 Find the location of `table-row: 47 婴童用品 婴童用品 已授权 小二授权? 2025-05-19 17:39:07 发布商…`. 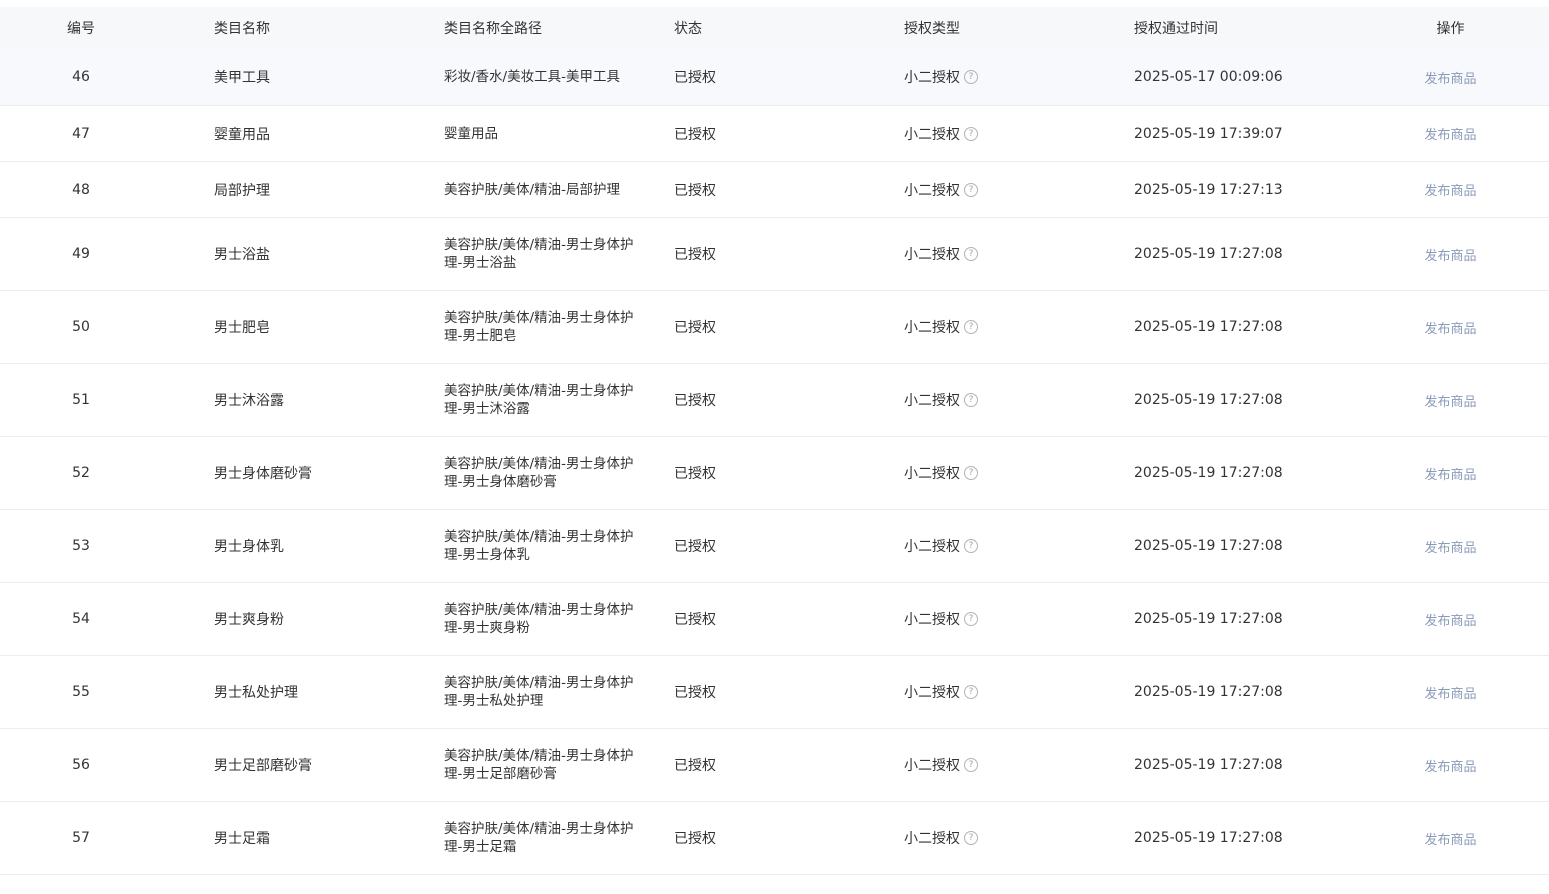

table-row: 47 婴童用品 婴童用品 已授权 小二授权? 2025-05-19 17:39:07 发布商… is located at coordinates (774, 134).